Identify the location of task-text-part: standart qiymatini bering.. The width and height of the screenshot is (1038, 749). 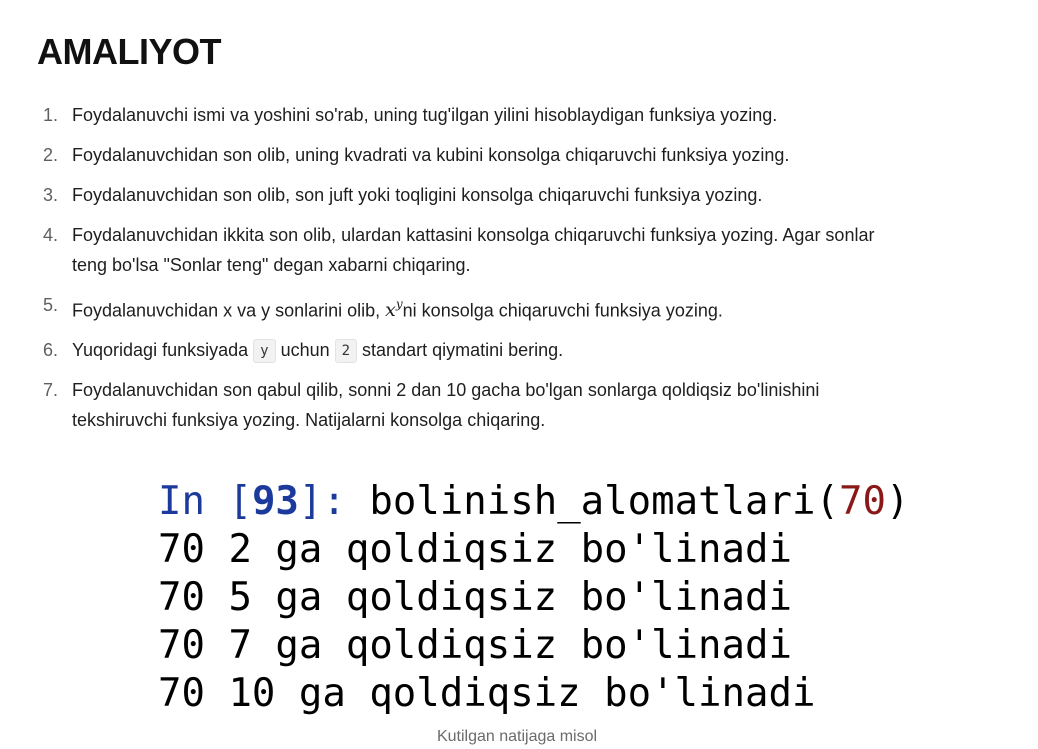
(460, 350).